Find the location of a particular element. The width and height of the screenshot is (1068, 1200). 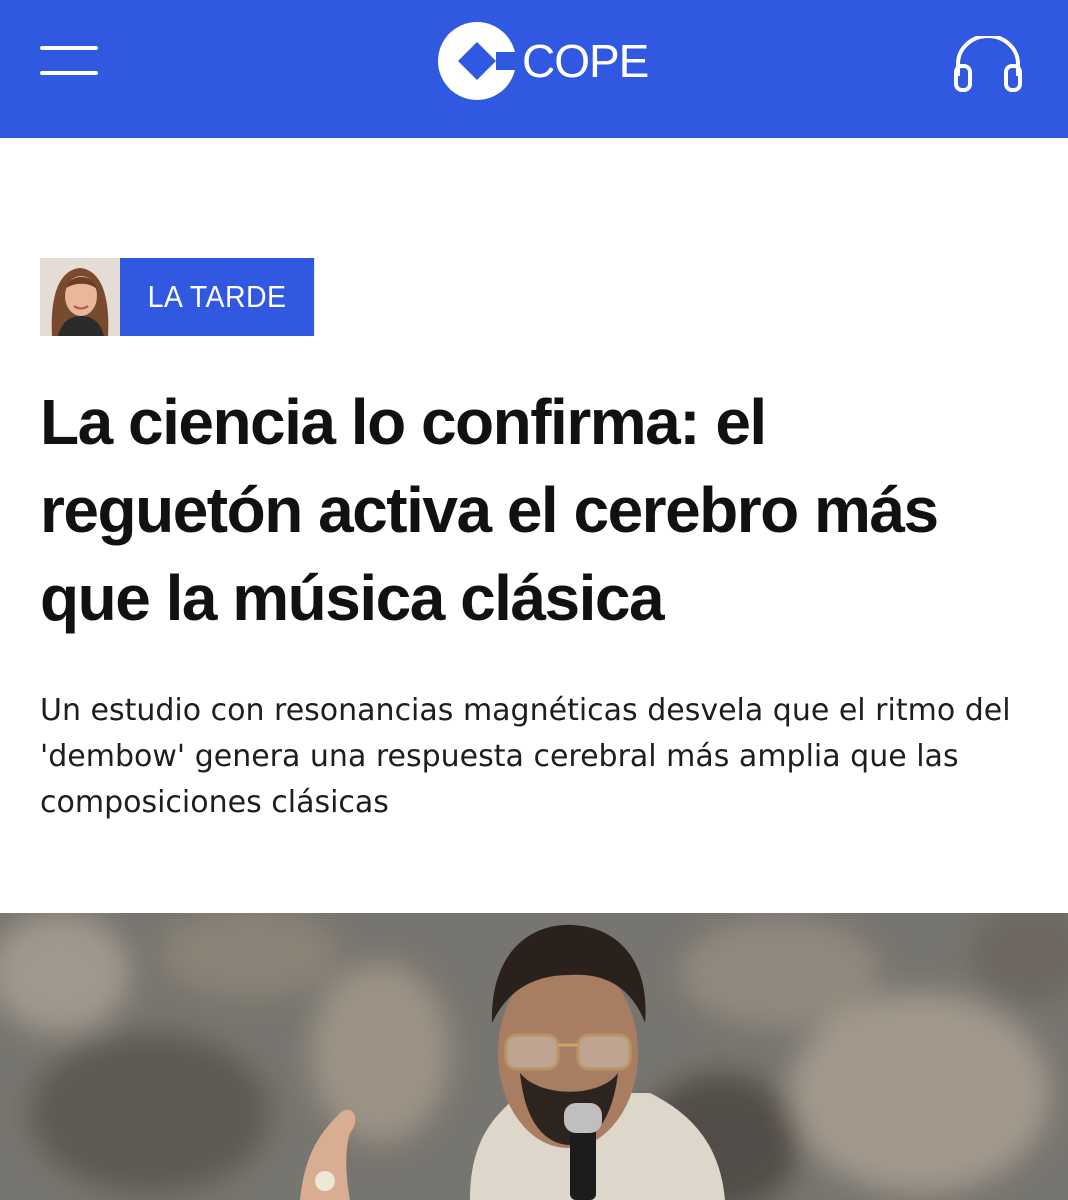

menu-bar-top is located at coordinates (69, 48).